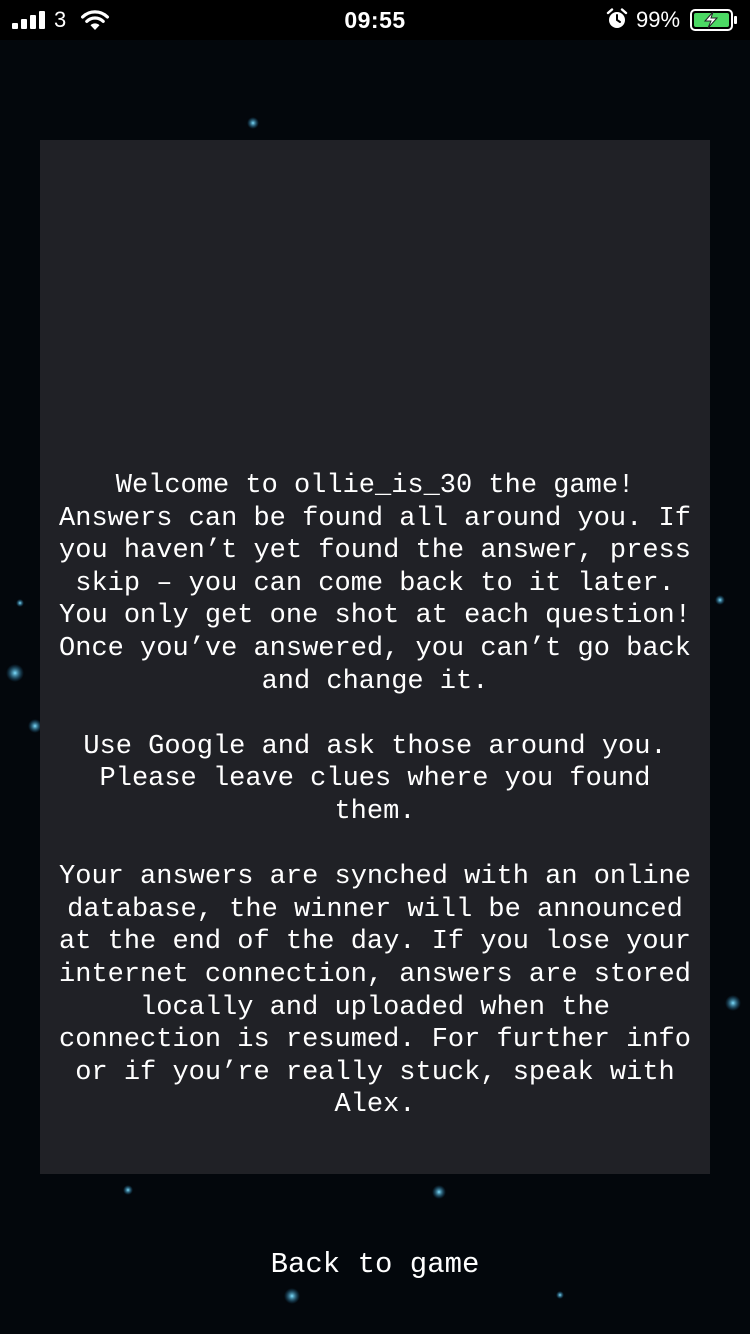  What do you see at coordinates (658, 19) in the screenshot?
I see `battery-percent: 99%` at bounding box center [658, 19].